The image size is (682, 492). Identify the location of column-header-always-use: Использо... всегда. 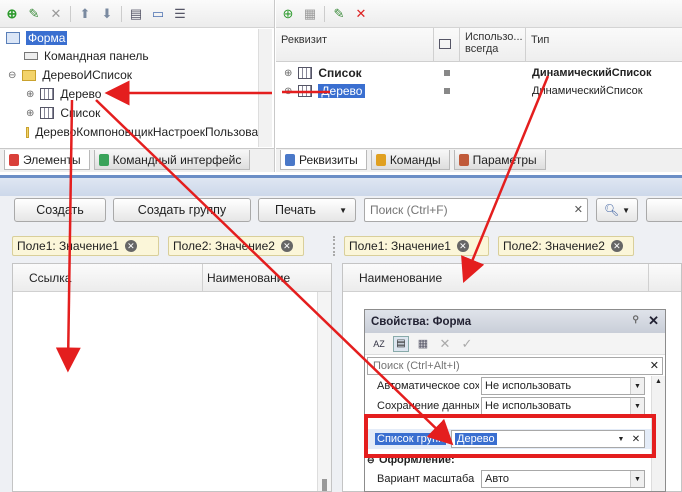
(493, 45).